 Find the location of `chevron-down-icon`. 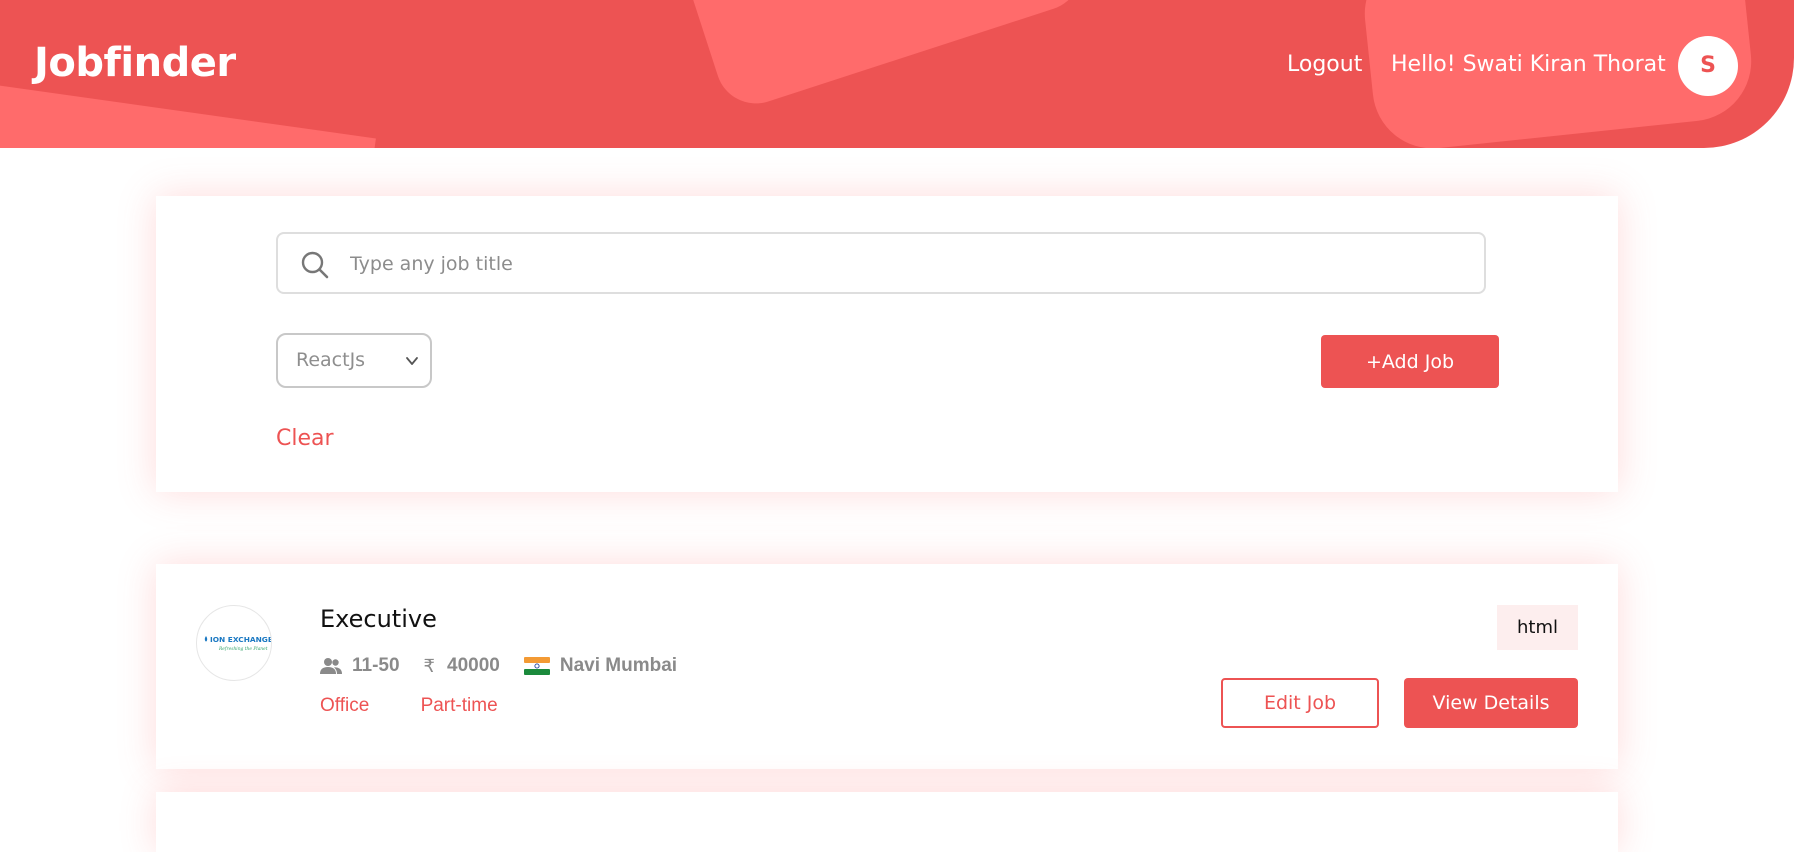

chevron-down-icon is located at coordinates (412, 361).